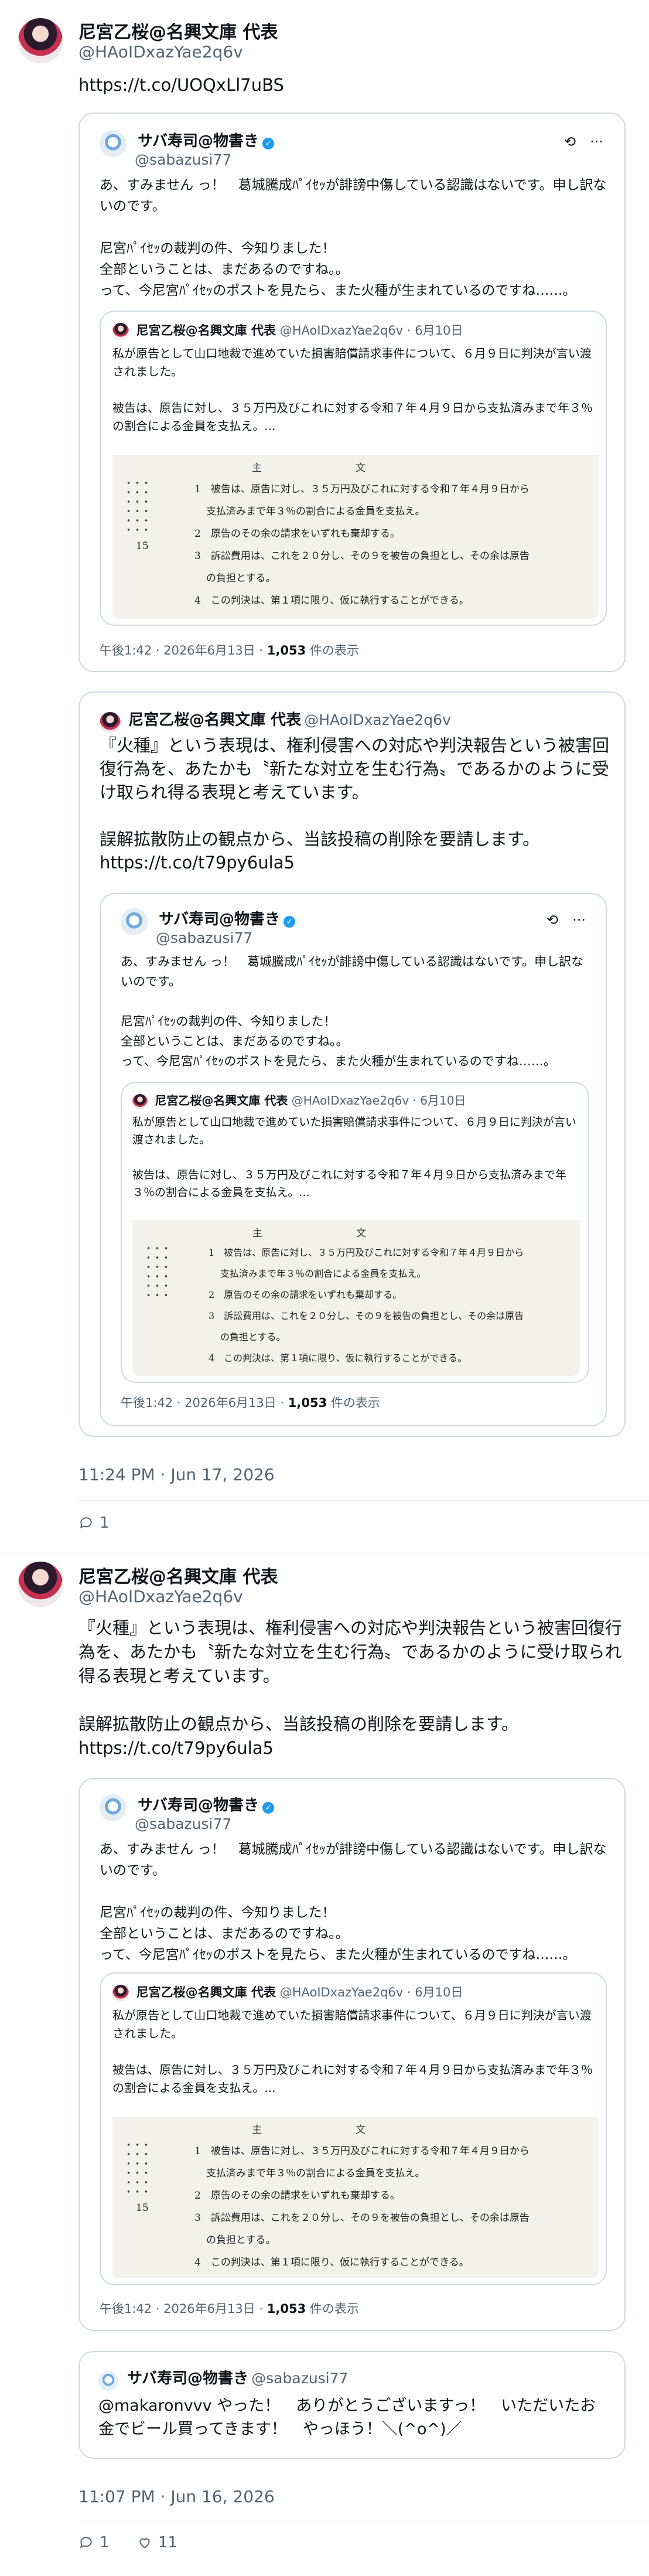 The width and height of the screenshot is (649, 2576). I want to click on tweet-text: https://t.co/UOQxLl7uBS, so click(353, 85).